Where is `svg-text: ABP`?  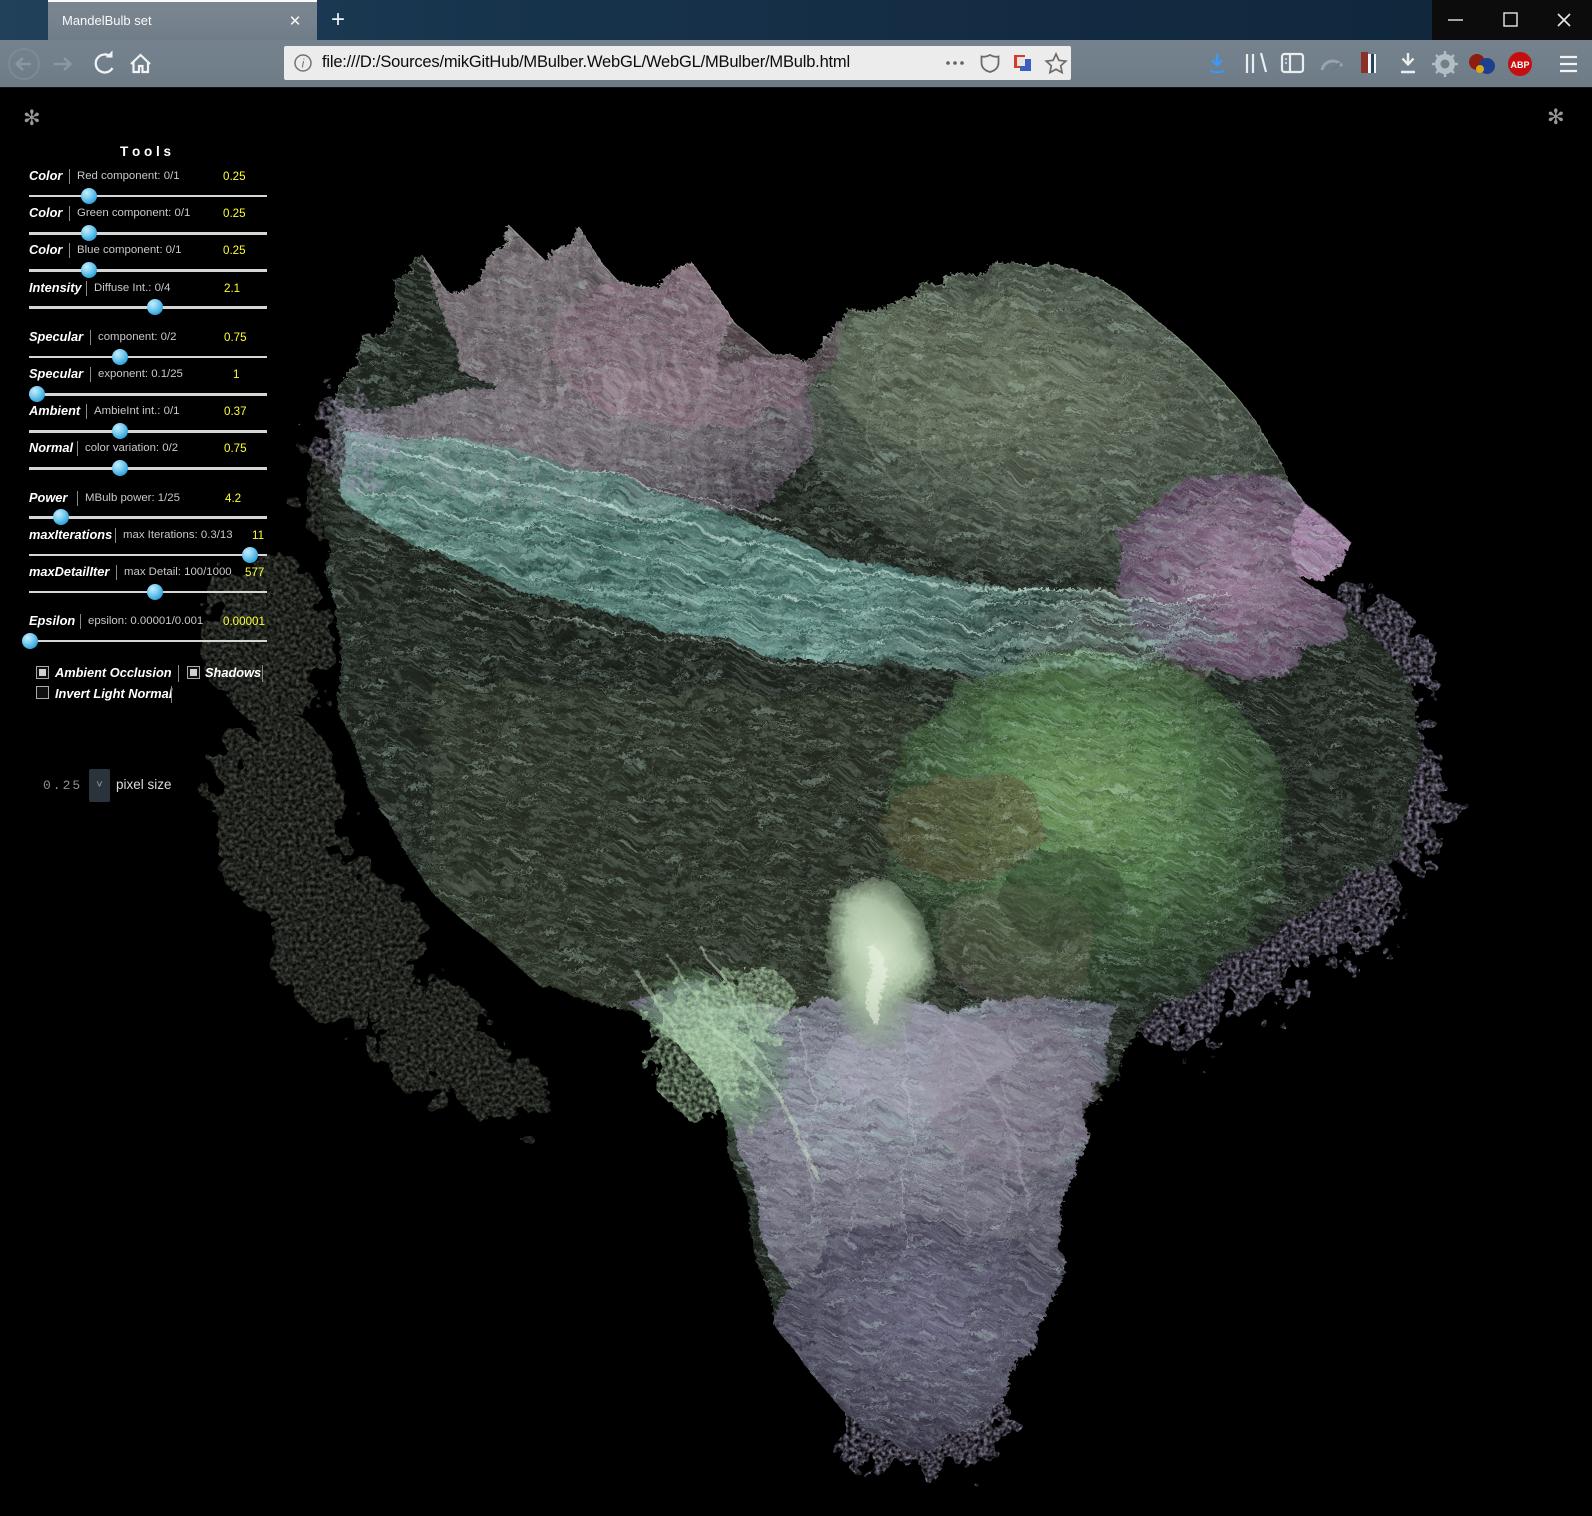 svg-text: ABP is located at coordinates (1519, 65).